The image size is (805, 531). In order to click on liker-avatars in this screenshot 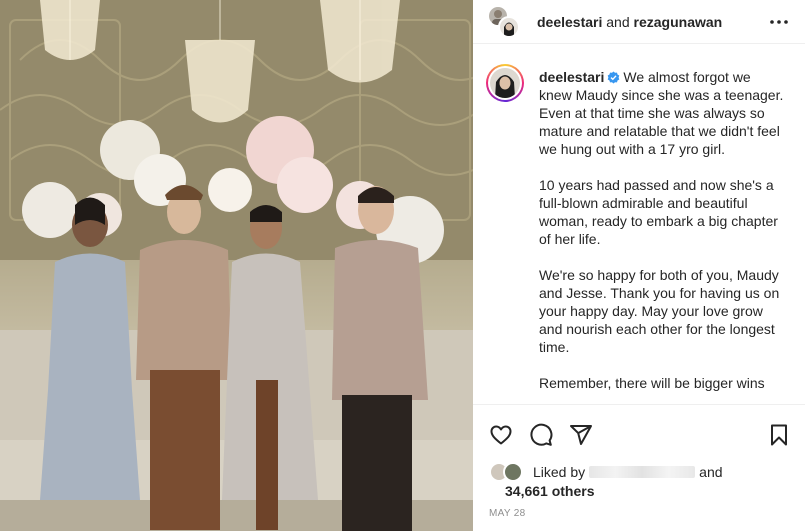, I will do `click(509, 473)`.